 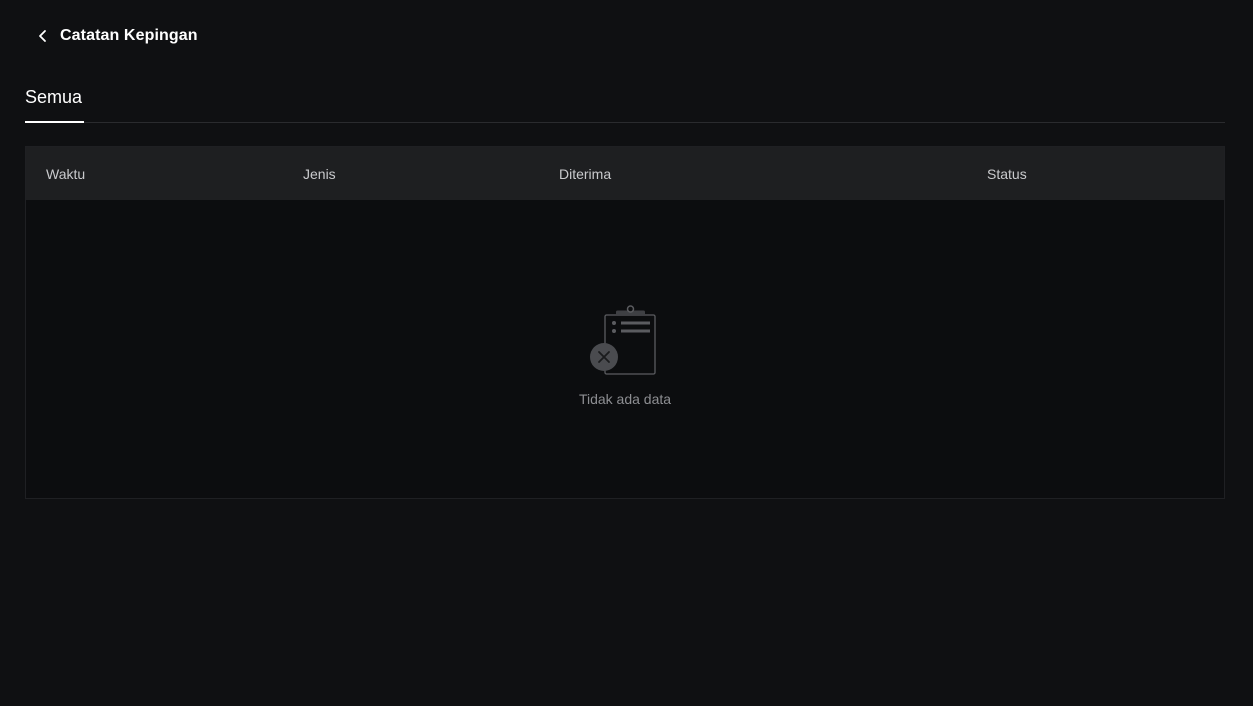 I want to click on chevron-left-icon, so click(x=43, y=36).